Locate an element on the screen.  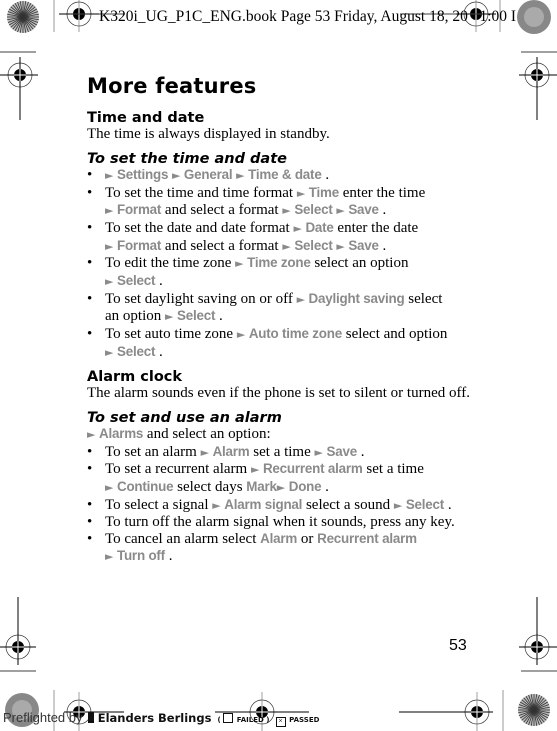
menu-item-reference: Turn off is located at coordinates (140, 555).